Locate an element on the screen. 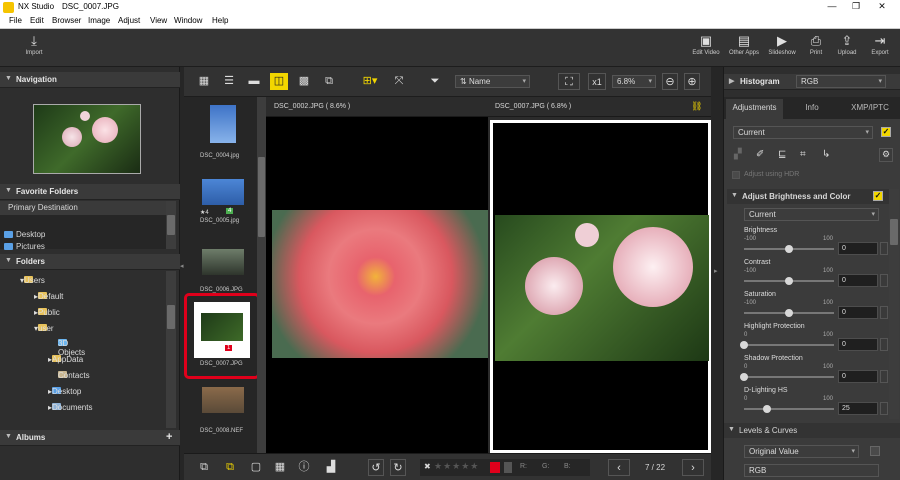 This screenshot has height=480, width=900. menu-adjust: Adjust is located at coordinates (129, 20).